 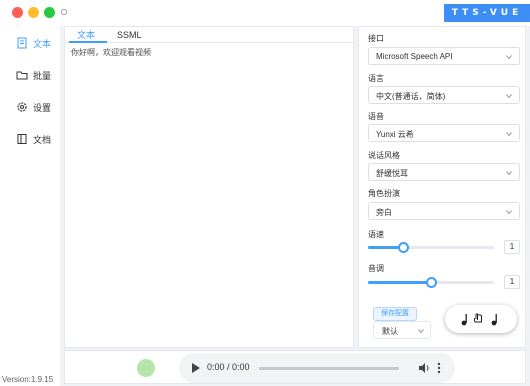 What do you see at coordinates (444, 133) in the screenshot?
I see `voice-select: Yunxi 云希` at bounding box center [444, 133].